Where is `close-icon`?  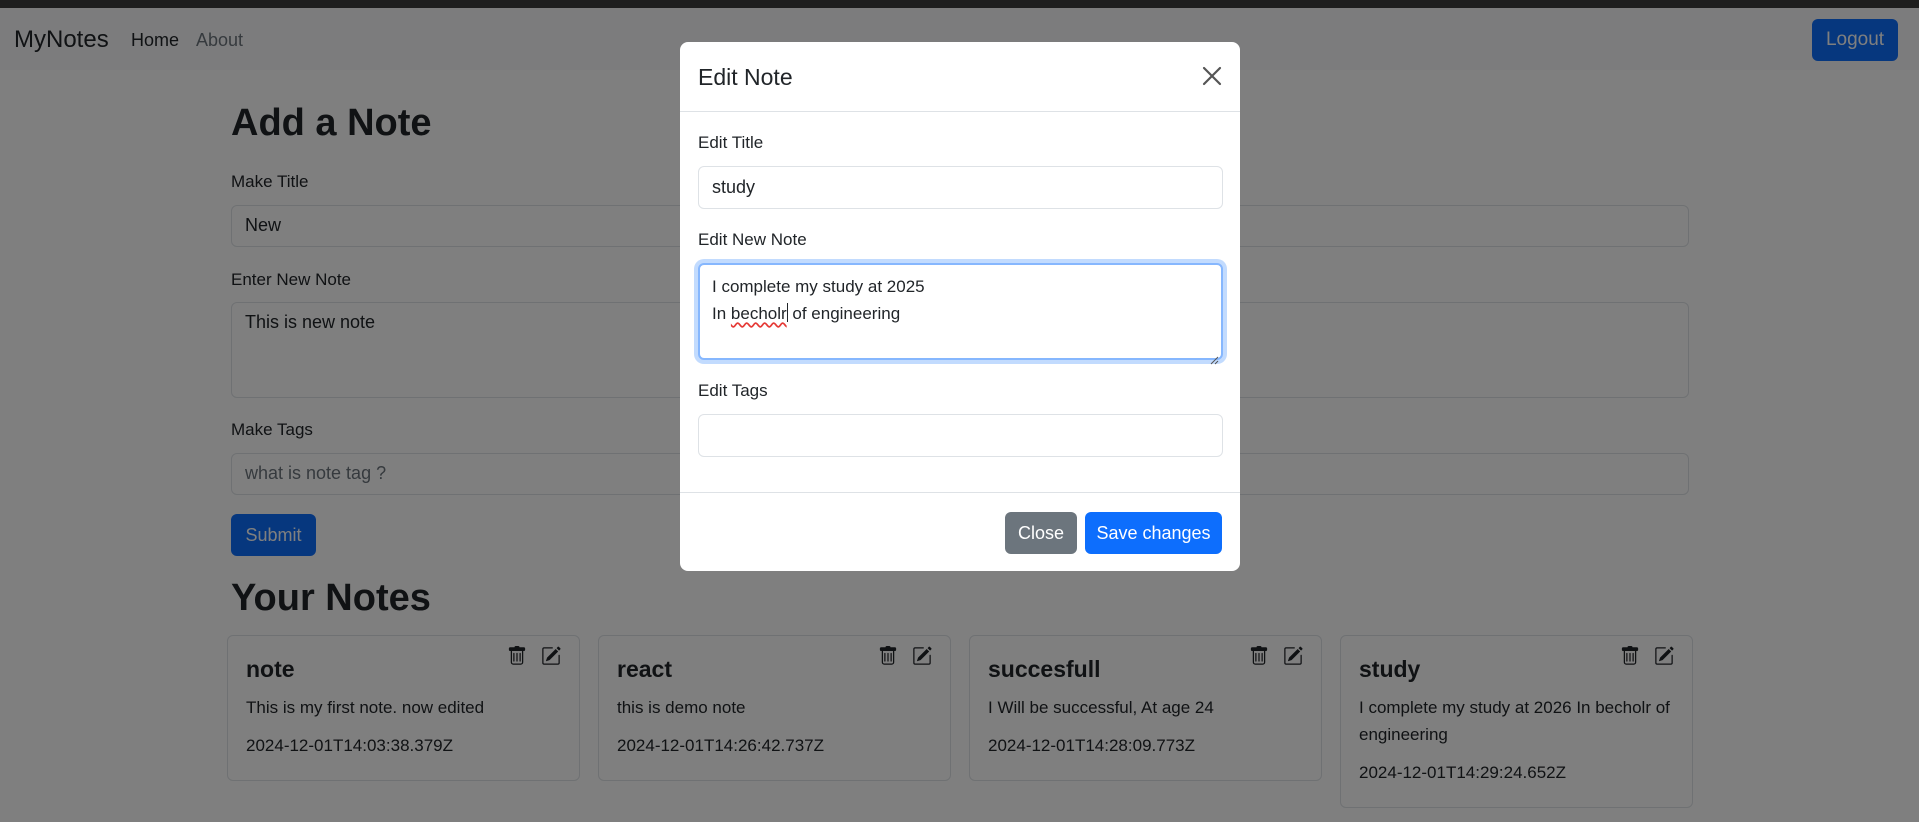
close-icon is located at coordinates (1212, 76).